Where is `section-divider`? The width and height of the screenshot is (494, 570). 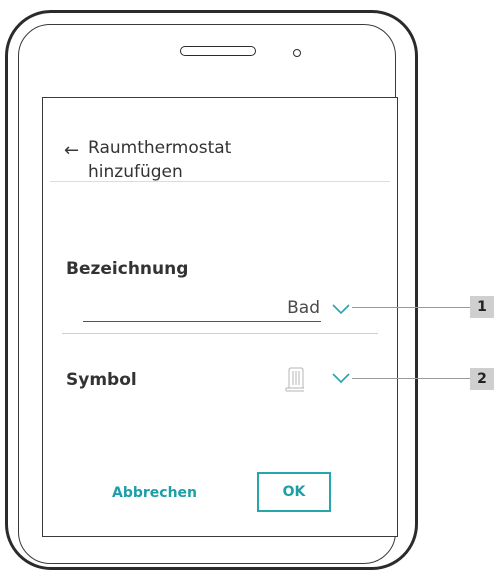
section-divider is located at coordinates (220, 333).